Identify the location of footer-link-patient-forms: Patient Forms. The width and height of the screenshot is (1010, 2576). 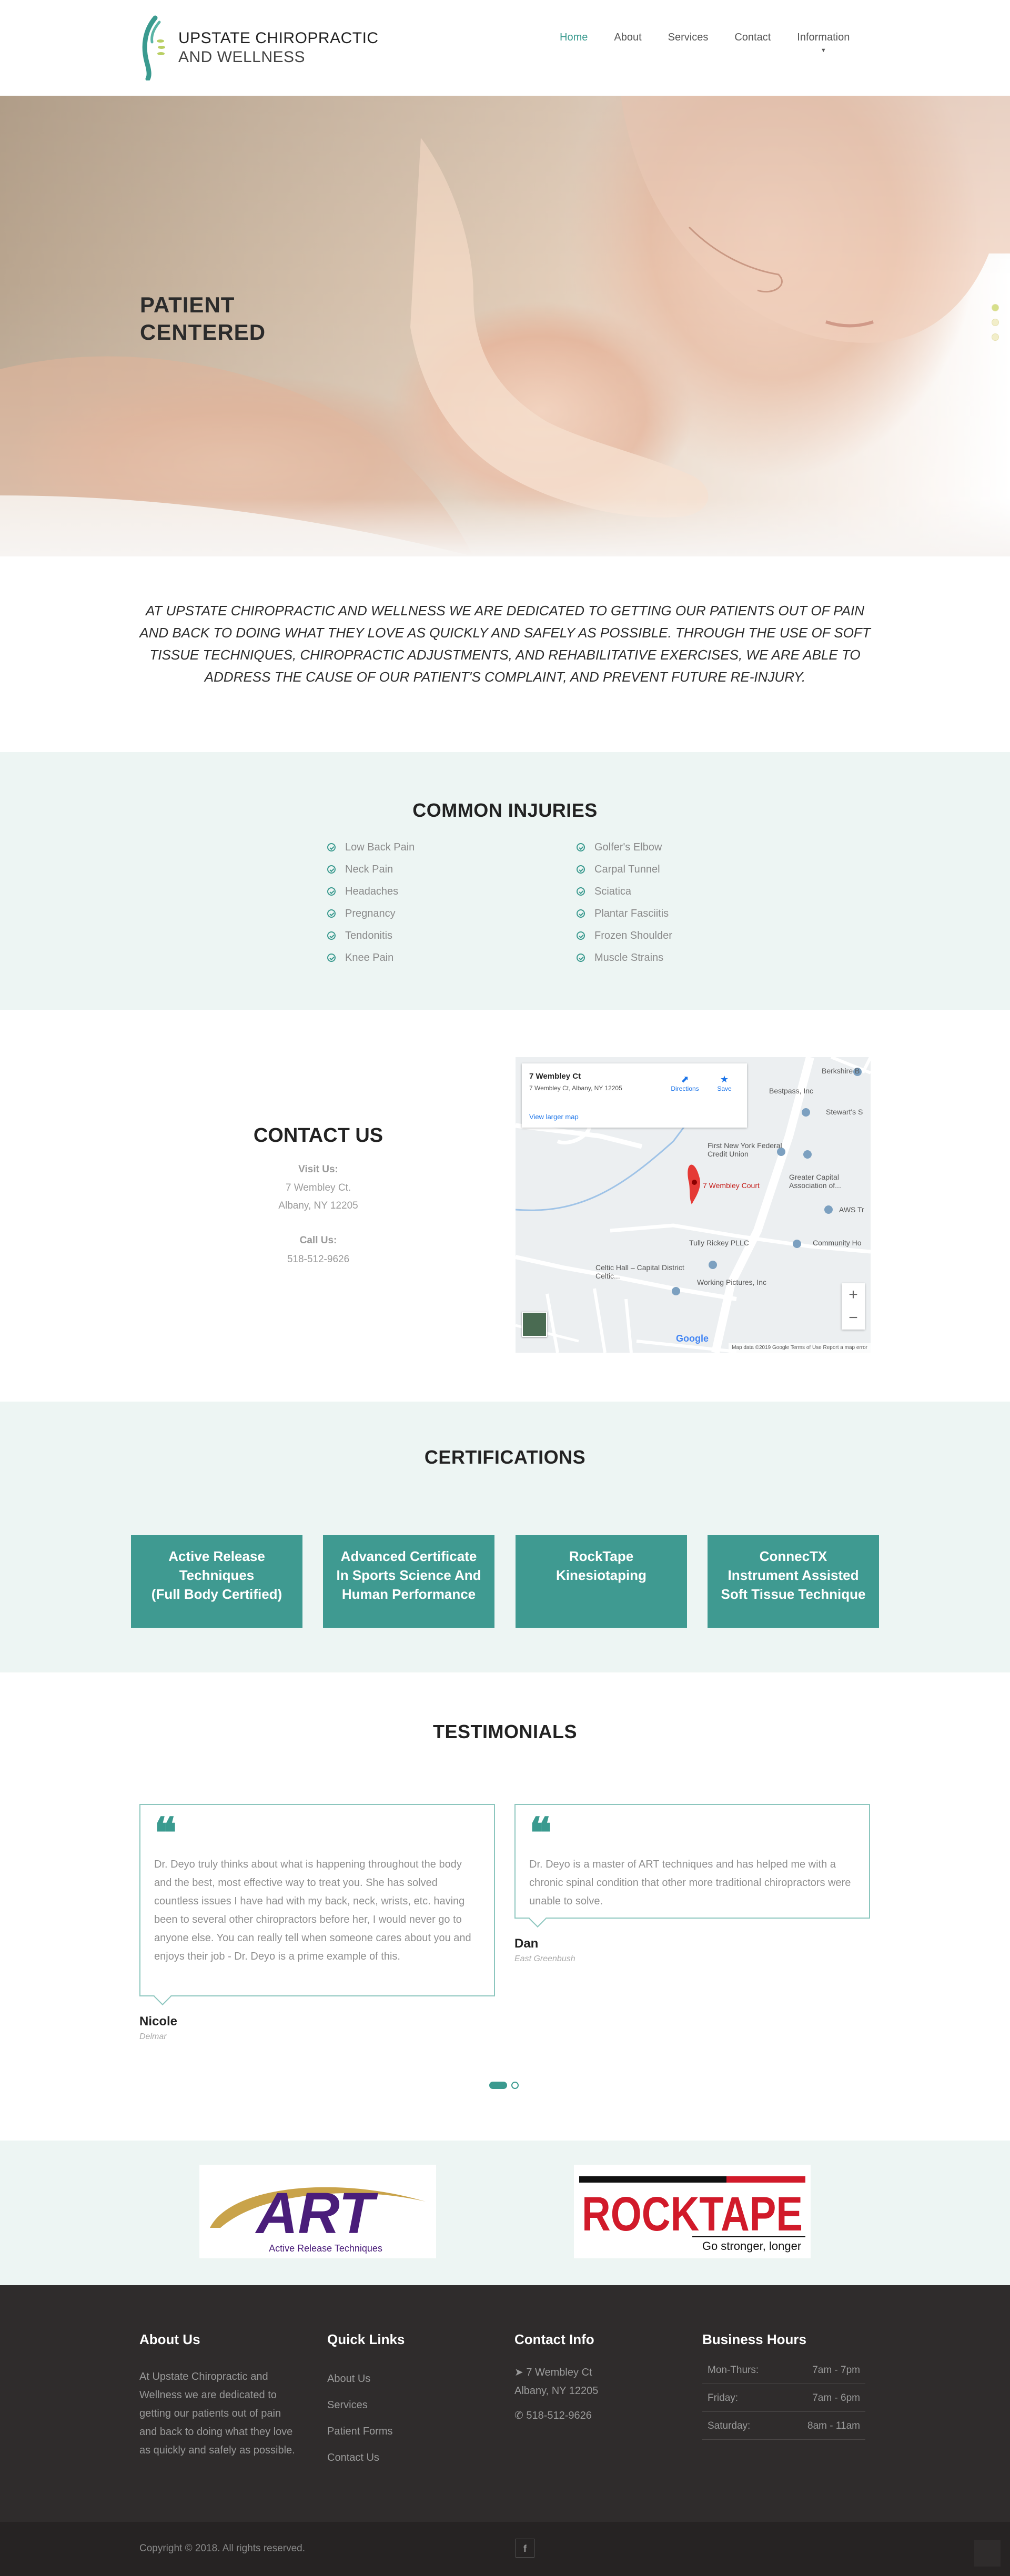
(406, 2432).